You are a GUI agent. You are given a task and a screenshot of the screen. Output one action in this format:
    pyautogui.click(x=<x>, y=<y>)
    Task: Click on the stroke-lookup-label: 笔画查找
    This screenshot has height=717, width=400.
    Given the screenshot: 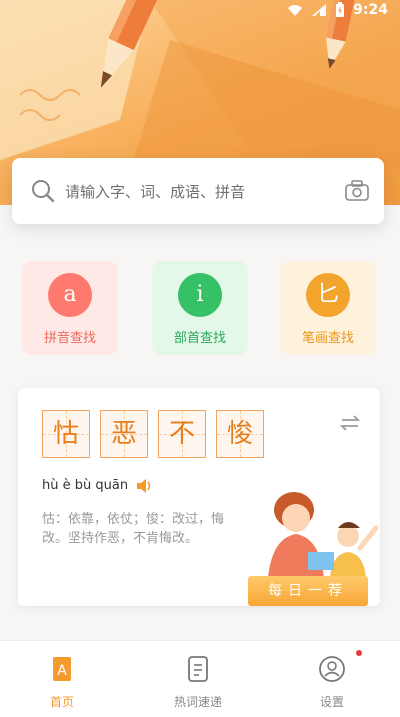 What is the action you would take?
    pyautogui.click(x=327, y=338)
    